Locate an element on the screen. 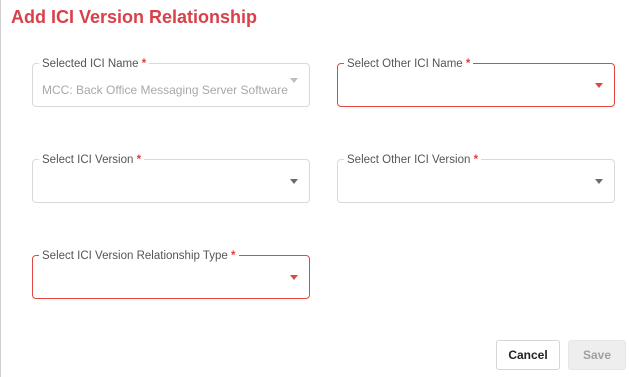  select-relationship-type-select: Select ICI Version Relationship Type * is located at coordinates (171, 274).